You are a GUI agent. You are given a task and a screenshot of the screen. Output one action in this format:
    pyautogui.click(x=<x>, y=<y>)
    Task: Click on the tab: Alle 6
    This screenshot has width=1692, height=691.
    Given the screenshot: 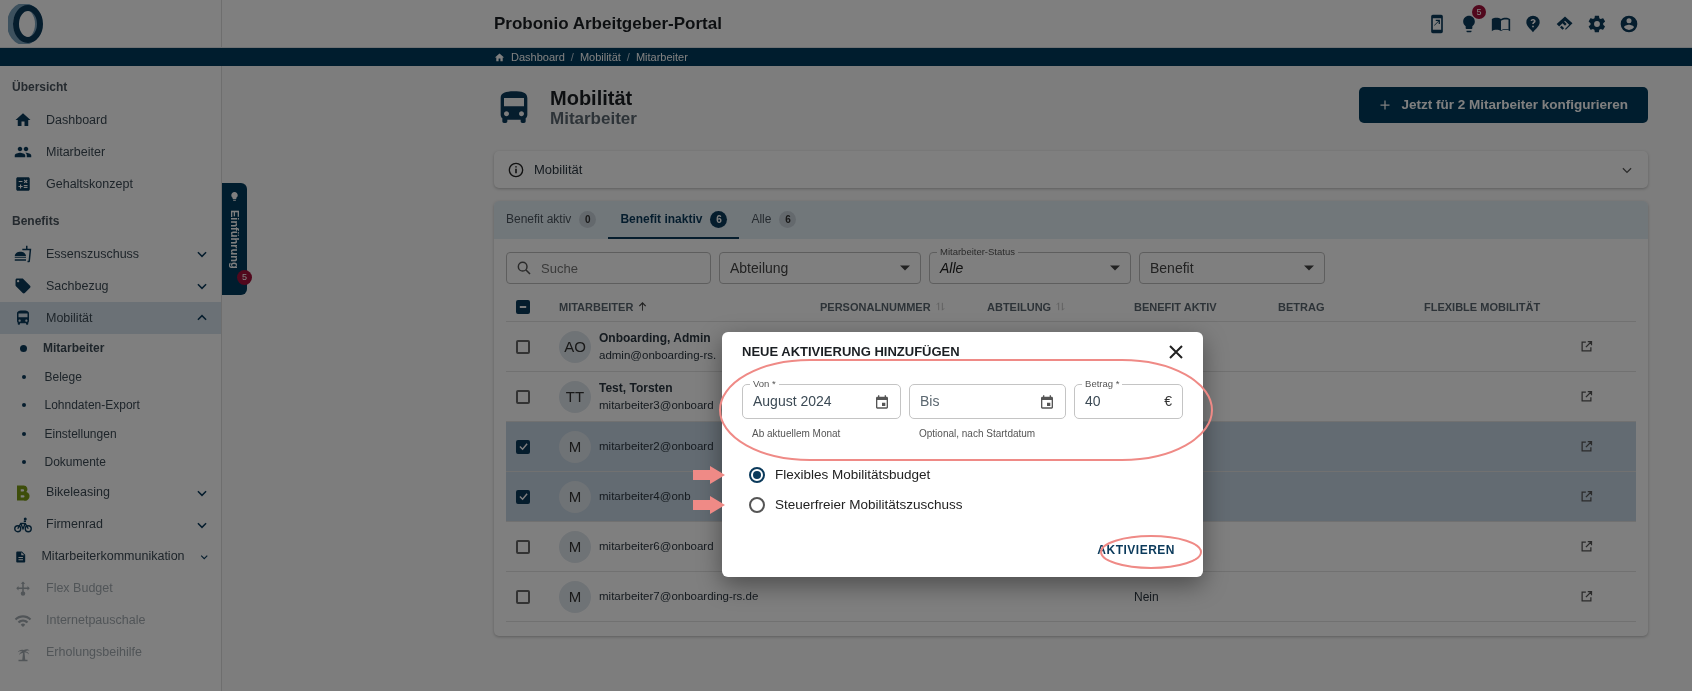 What is the action you would take?
    pyautogui.click(x=774, y=220)
    